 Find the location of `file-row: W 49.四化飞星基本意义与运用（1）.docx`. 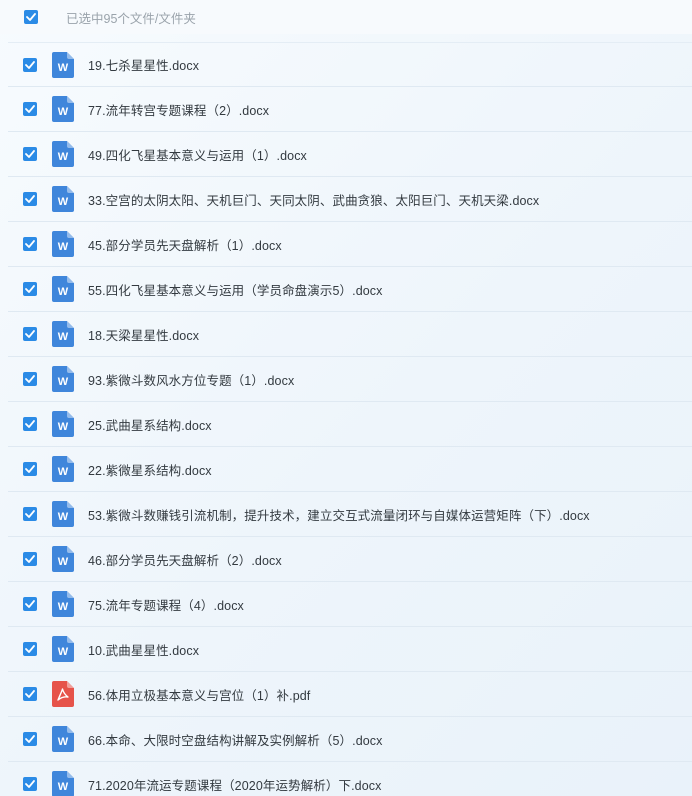

file-row: W 49.四化飞星基本意义与运用（1）.docx is located at coordinates (350, 154).